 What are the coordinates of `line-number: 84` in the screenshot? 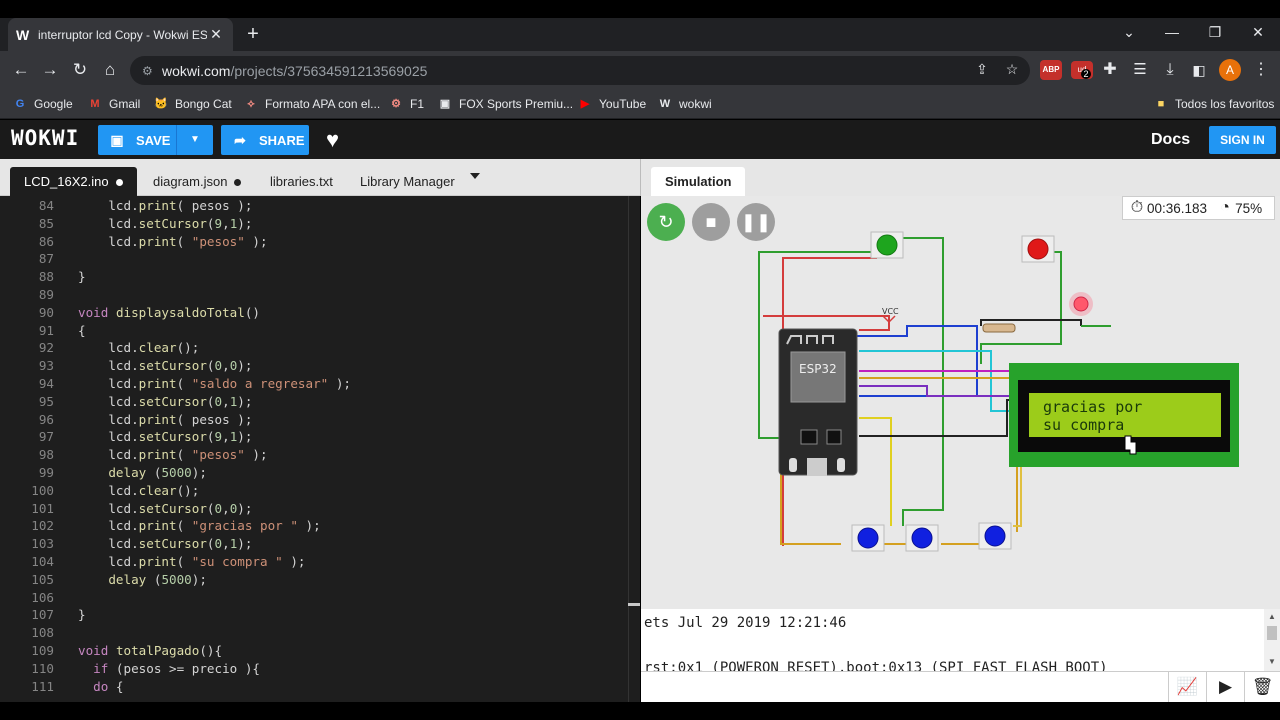 It's located at (46, 205).